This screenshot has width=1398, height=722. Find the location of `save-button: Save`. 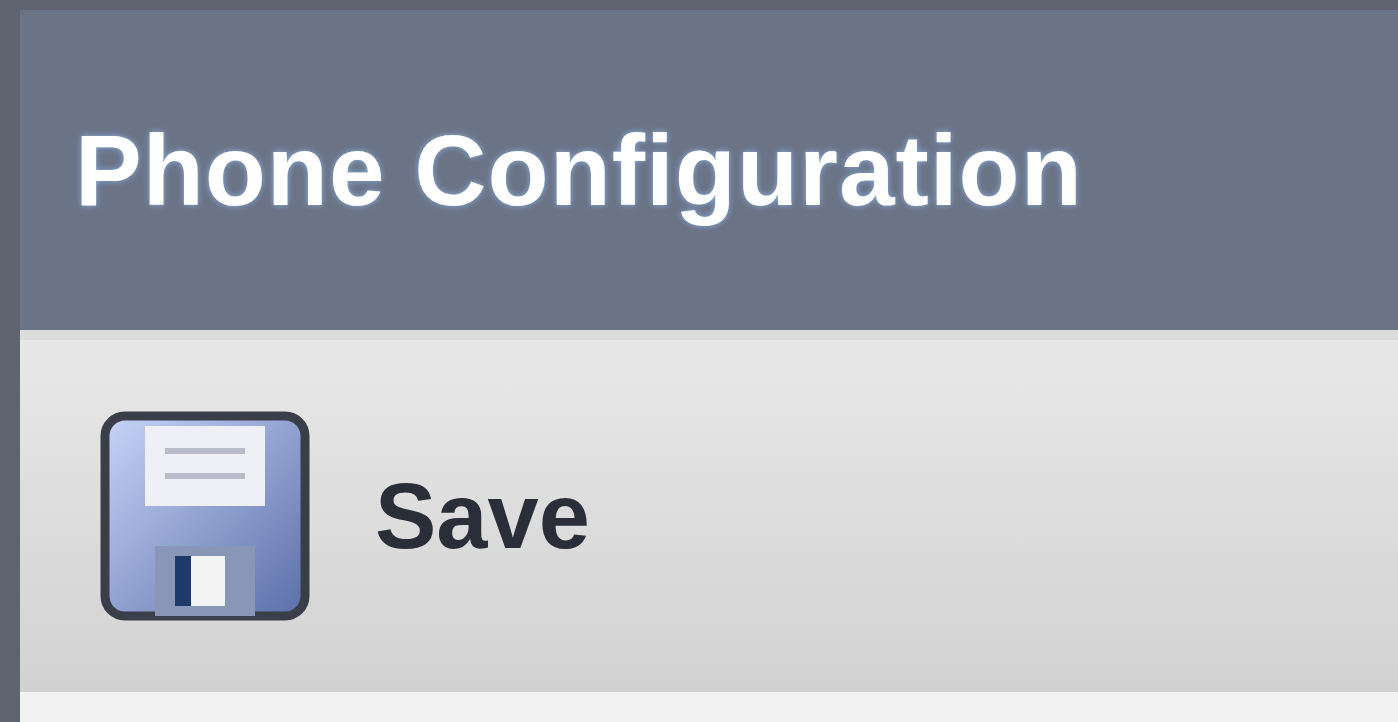

save-button: Save is located at coordinates (342, 516).